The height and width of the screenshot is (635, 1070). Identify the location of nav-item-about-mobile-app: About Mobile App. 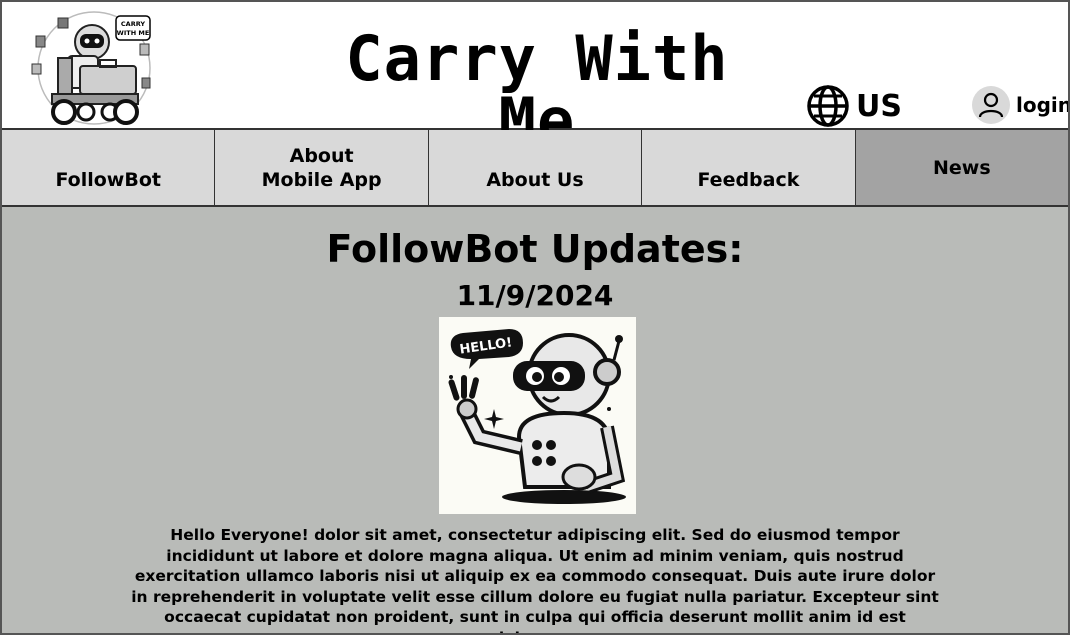
(322, 167).